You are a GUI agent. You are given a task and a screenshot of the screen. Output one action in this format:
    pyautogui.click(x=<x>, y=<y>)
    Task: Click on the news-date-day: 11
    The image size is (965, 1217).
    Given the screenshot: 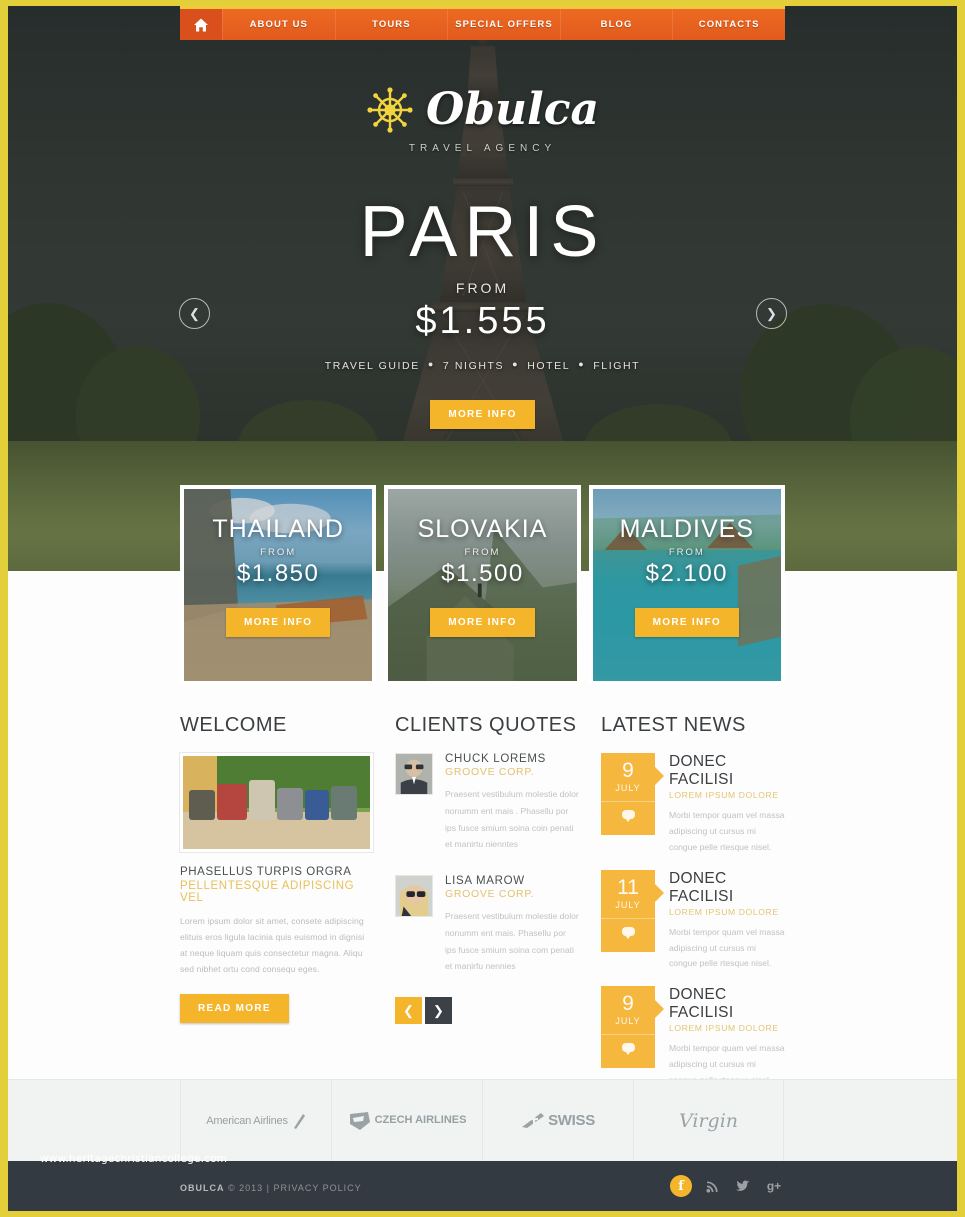 What is the action you would take?
    pyautogui.click(x=628, y=887)
    